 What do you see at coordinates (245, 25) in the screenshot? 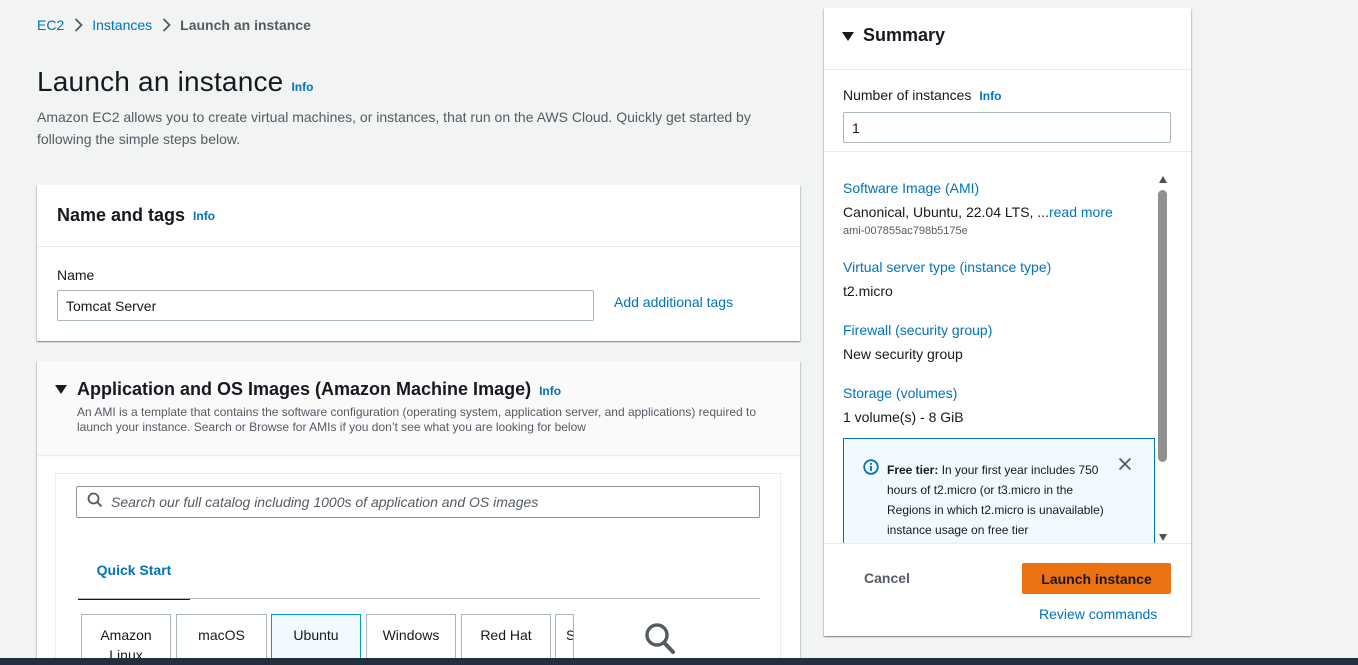
I see `breadcrumb-current: Launch an instance` at bounding box center [245, 25].